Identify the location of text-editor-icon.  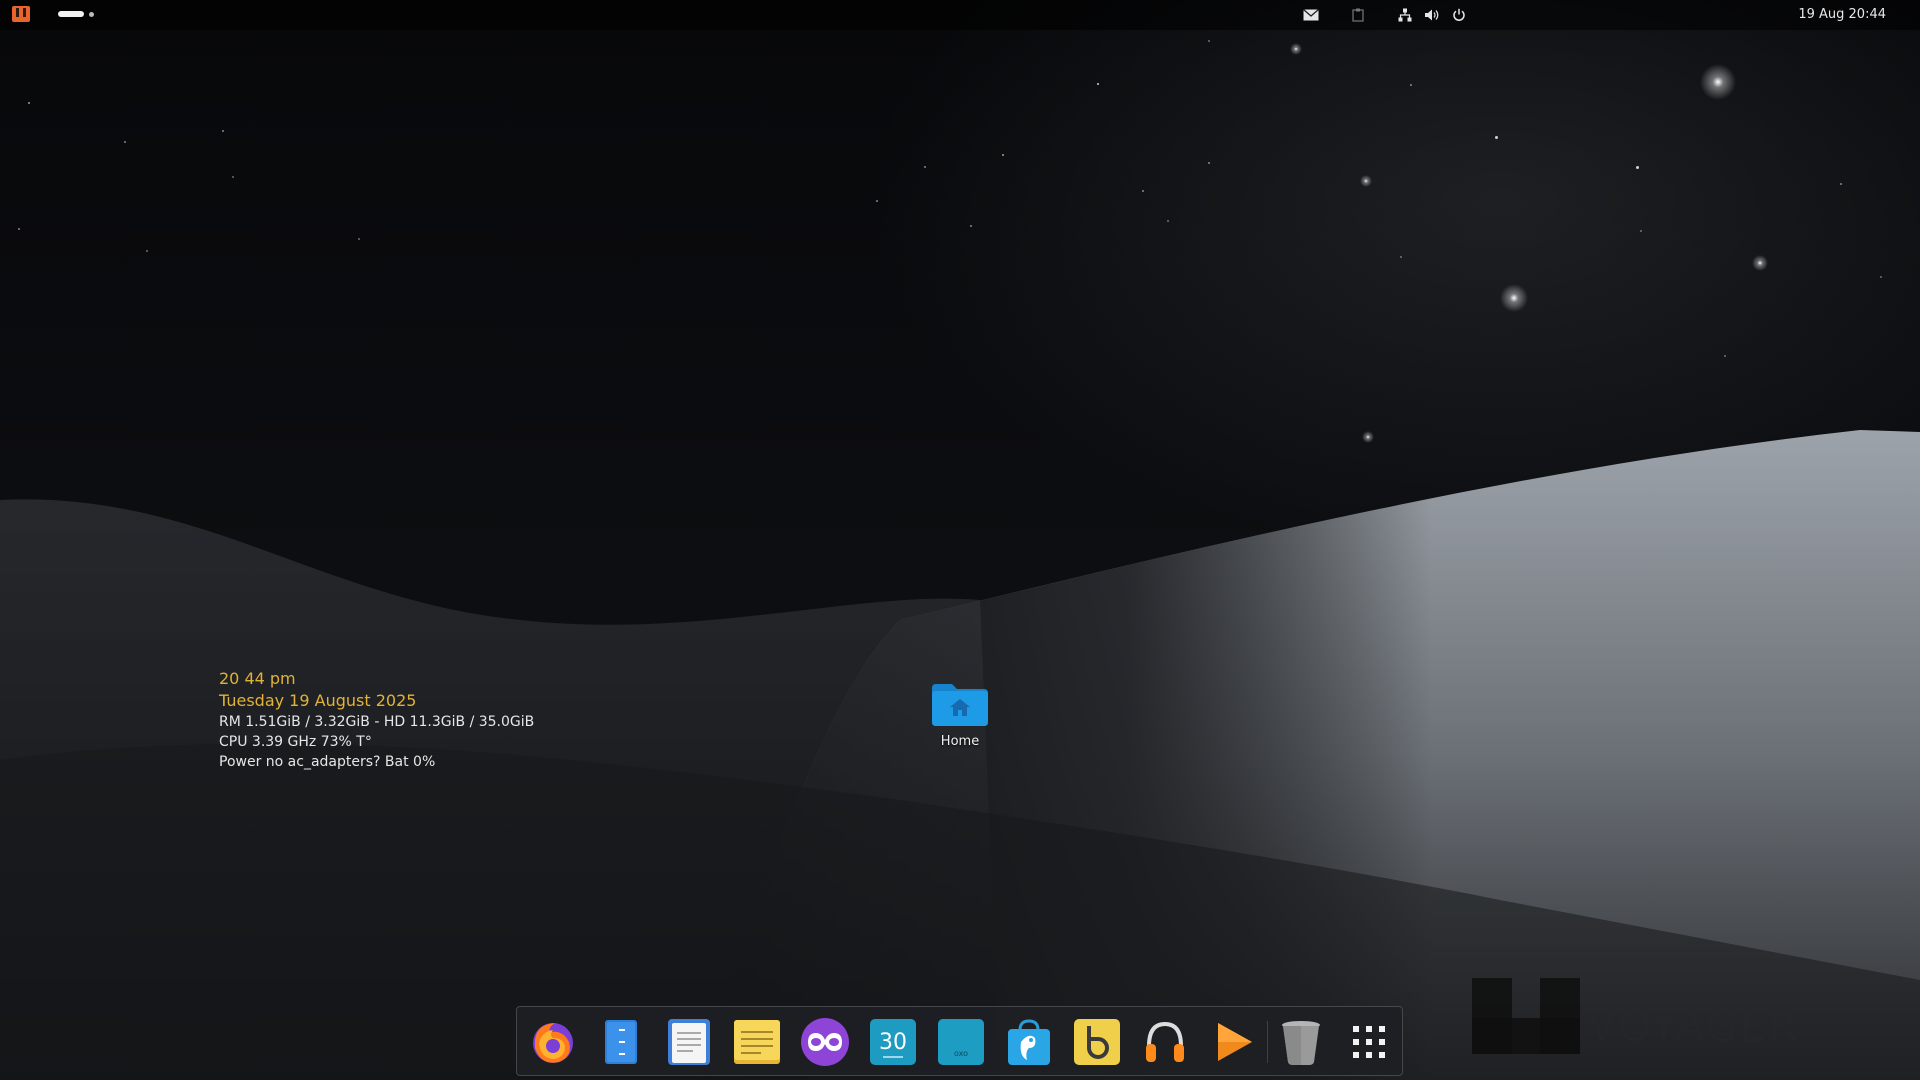
(689, 1042).